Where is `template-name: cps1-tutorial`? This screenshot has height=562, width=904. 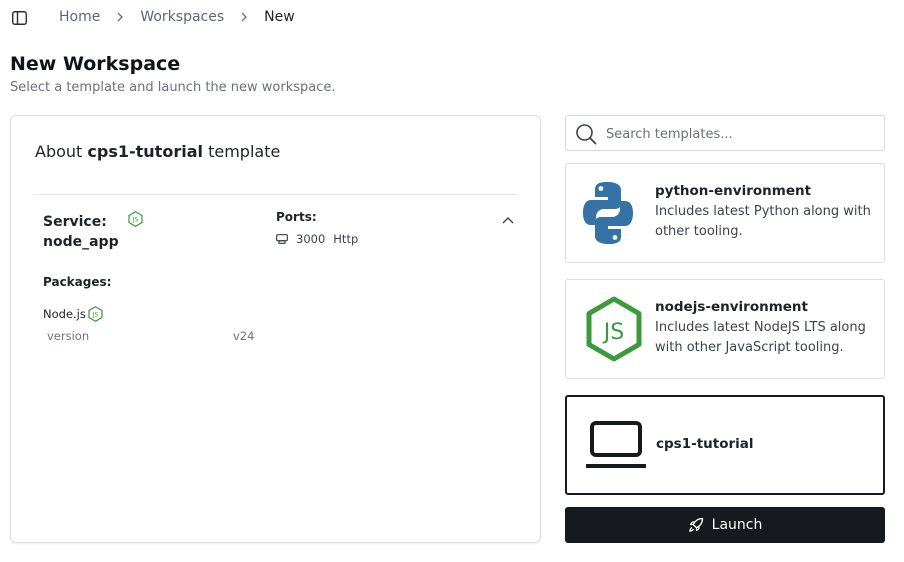
template-name: cps1-tutorial is located at coordinates (705, 444).